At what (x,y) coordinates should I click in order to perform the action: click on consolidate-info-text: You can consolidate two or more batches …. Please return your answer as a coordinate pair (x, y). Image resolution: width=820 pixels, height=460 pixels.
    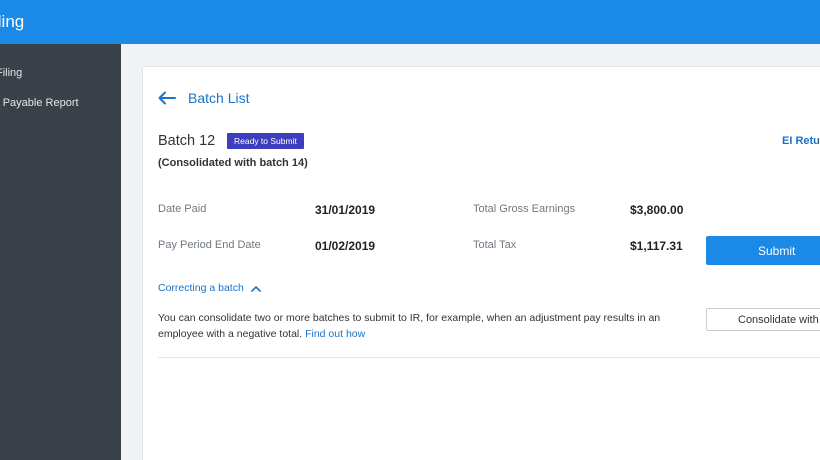
    Looking at the image, I should click on (409, 326).